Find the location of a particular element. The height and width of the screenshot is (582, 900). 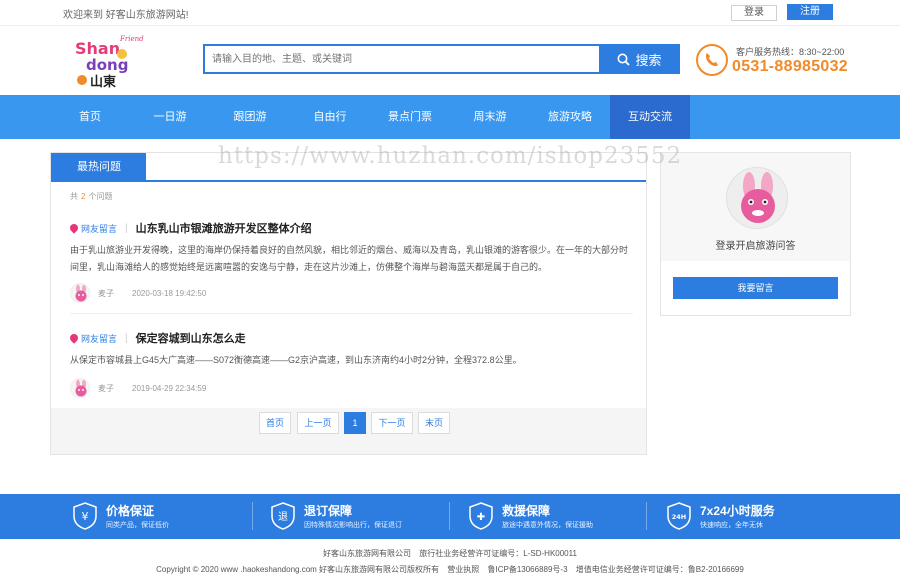

service-rescue: ✚ 救援保障 旅途中遇意外情况，保证援助 is located at coordinates (548, 516).